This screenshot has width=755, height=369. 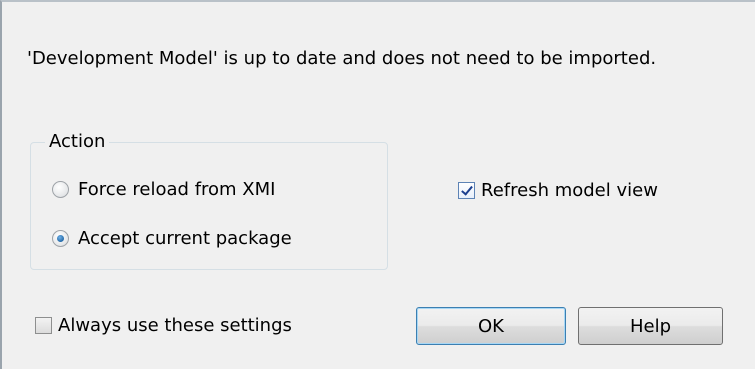 What do you see at coordinates (60, 238) in the screenshot?
I see `radio-button-selected` at bounding box center [60, 238].